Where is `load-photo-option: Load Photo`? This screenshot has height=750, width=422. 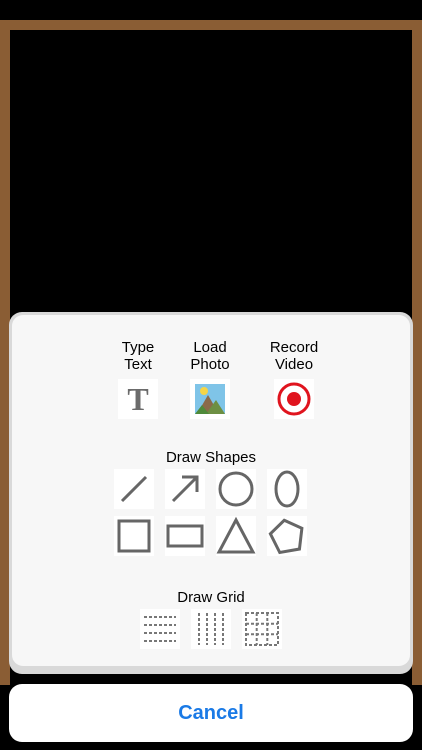
load-photo-option: Load Photo is located at coordinates (210, 379).